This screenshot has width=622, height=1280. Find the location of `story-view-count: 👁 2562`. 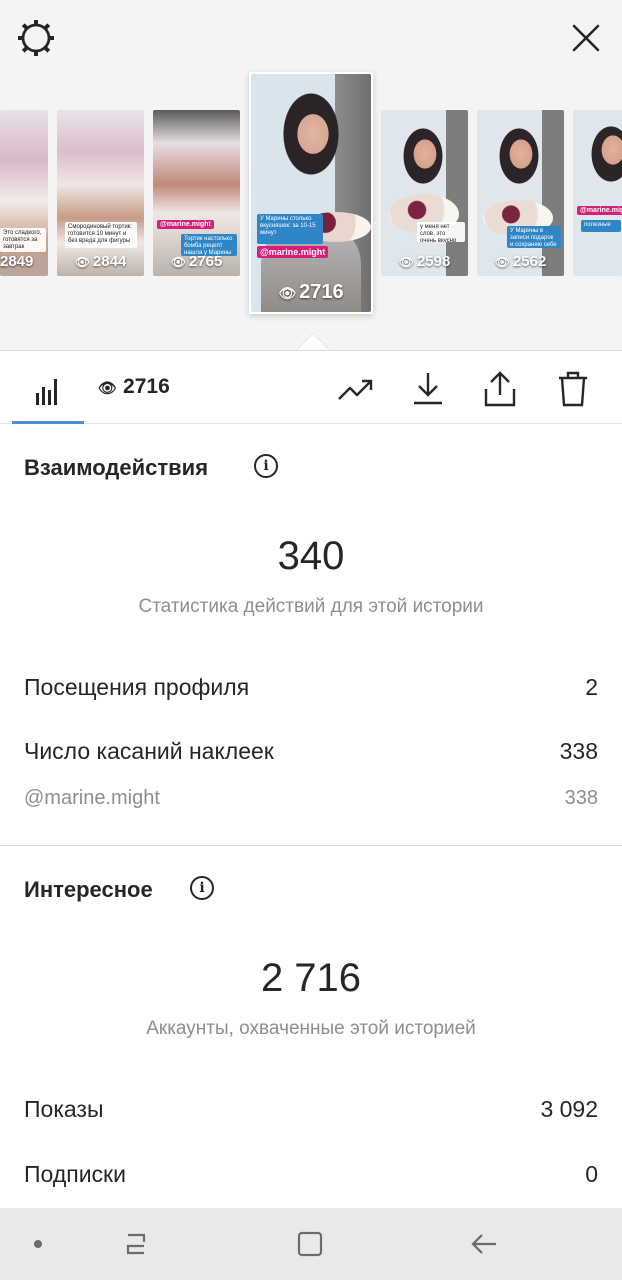

story-view-count: 👁 2562 is located at coordinates (520, 261).